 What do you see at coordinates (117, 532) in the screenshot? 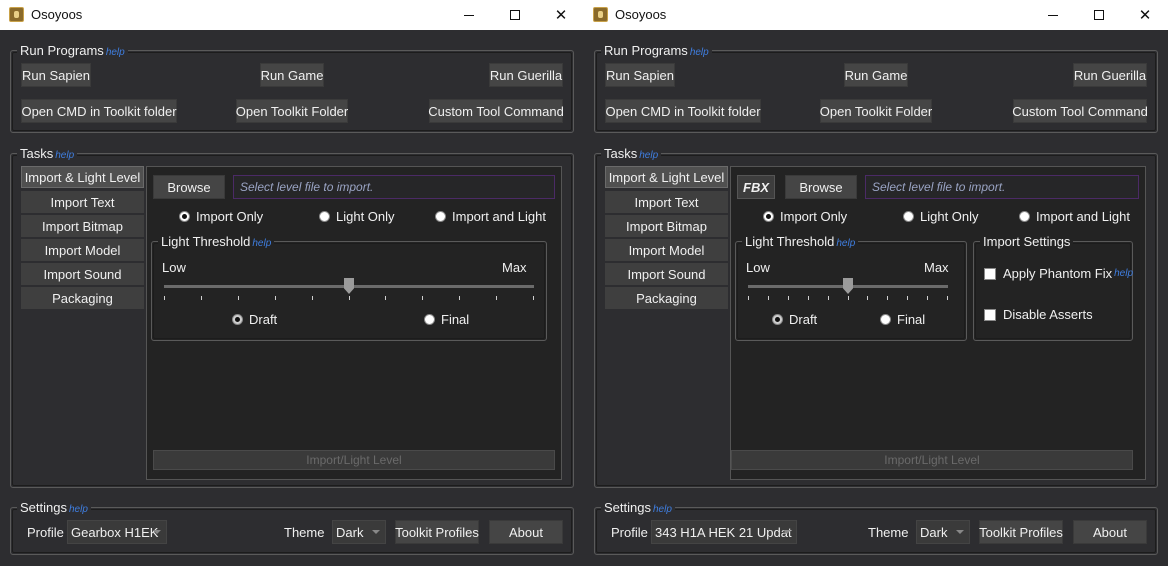
I see `profile-select: Gearbox H1EK` at bounding box center [117, 532].